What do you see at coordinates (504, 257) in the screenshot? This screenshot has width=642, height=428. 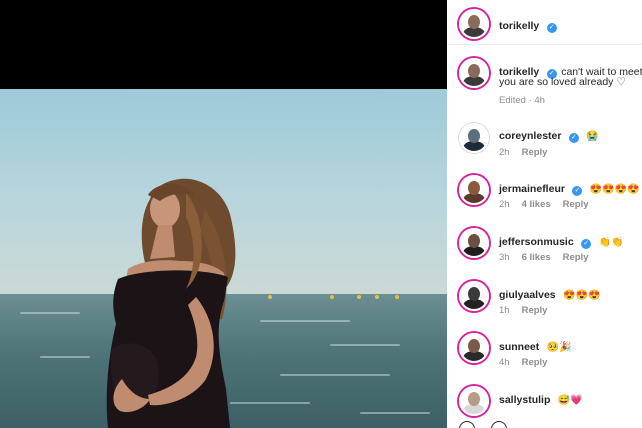 I see `comment-time: 3h` at bounding box center [504, 257].